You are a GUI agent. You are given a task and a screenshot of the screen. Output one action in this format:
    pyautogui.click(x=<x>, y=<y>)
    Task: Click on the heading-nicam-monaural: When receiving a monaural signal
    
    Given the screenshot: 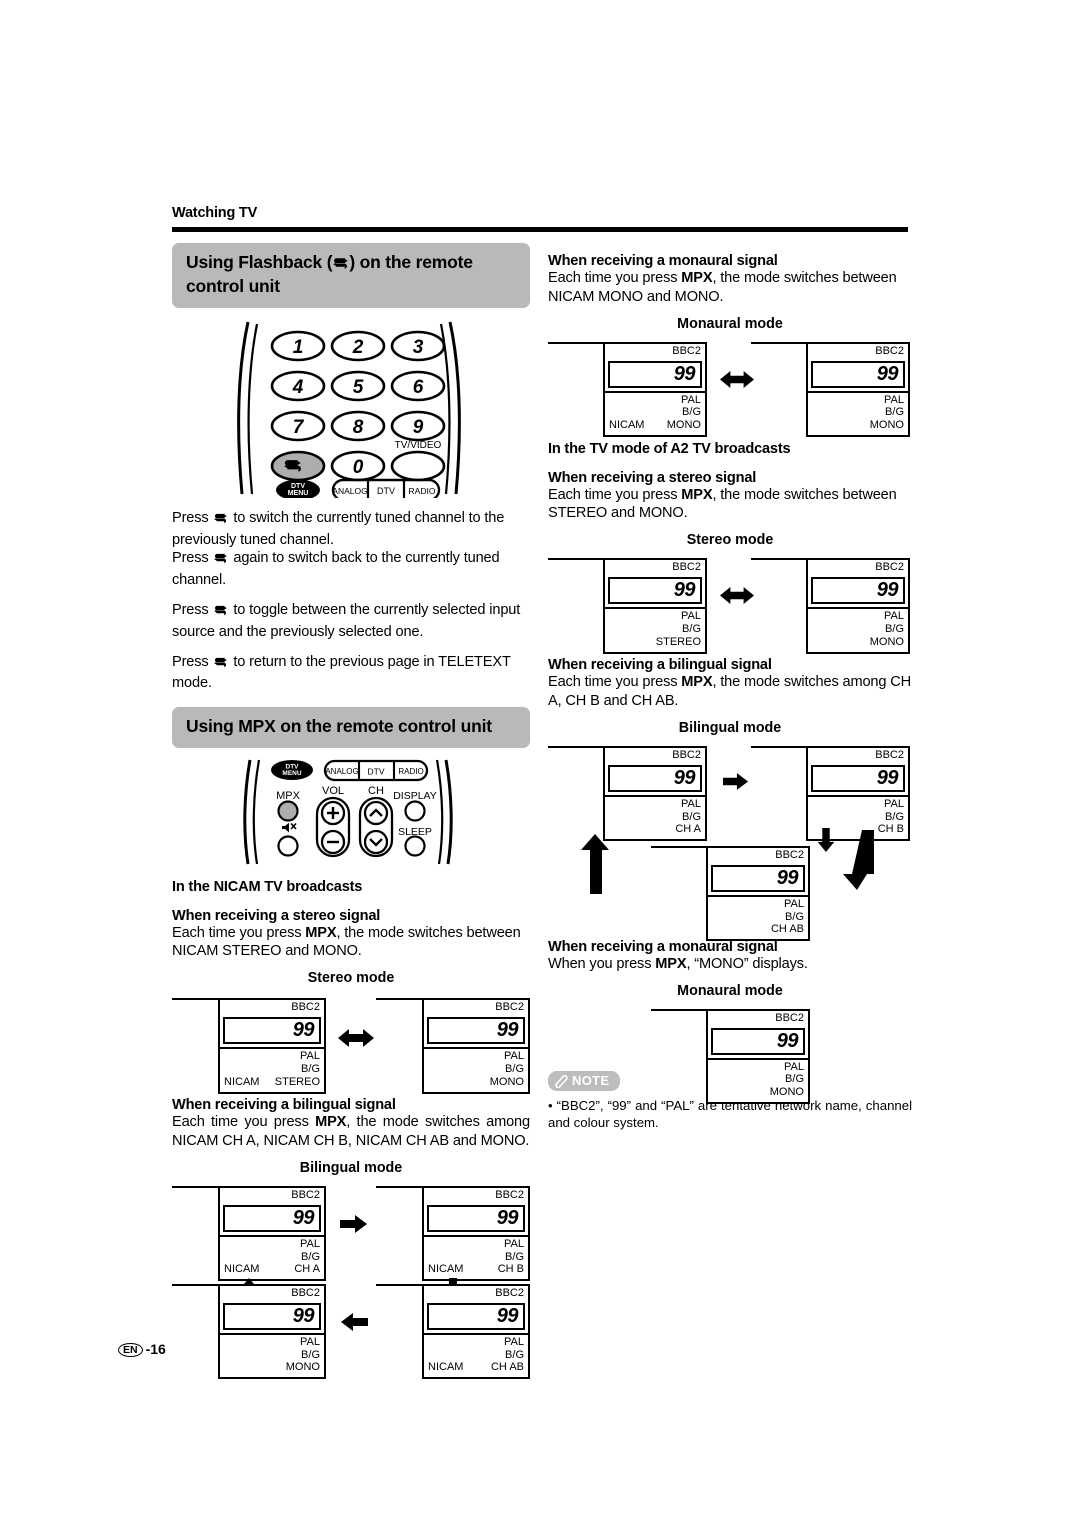 What is the action you would take?
    pyautogui.click(x=663, y=261)
    